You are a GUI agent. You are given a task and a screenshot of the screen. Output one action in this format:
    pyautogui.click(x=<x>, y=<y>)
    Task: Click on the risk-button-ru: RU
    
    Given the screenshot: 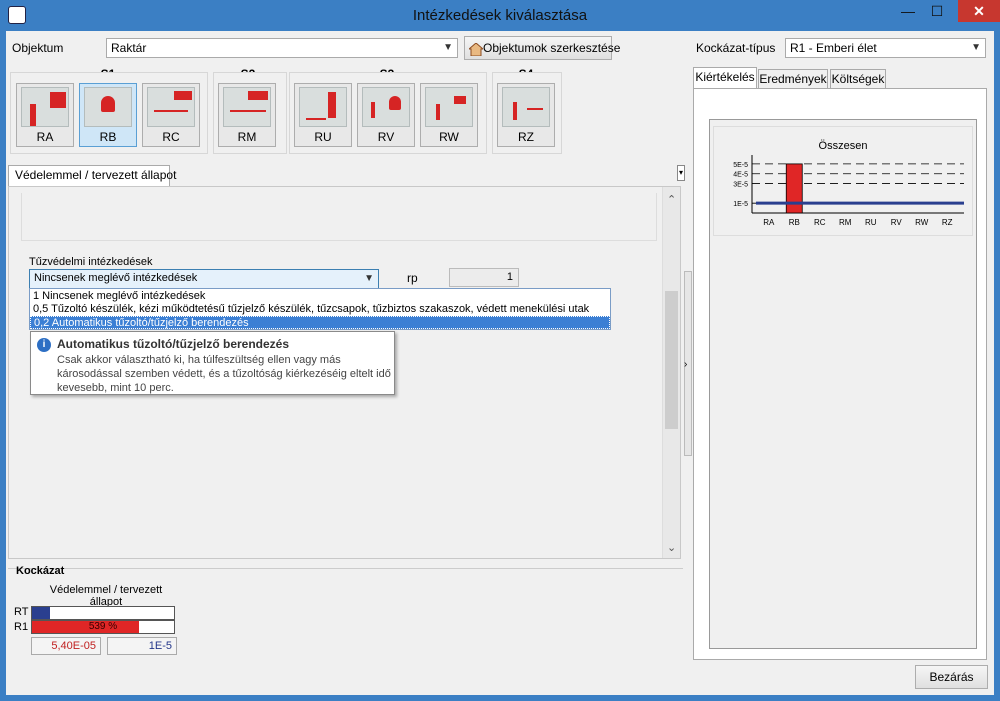 What is the action you would take?
    pyautogui.click(x=323, y=115)
    